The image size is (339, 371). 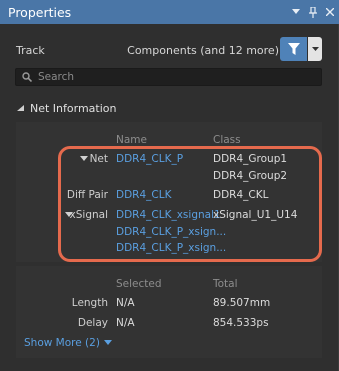 What do you see at coordinates (242, 303) in the screenshot?
I see `length-total: 89.507mm` at bounding box center [242, 303].